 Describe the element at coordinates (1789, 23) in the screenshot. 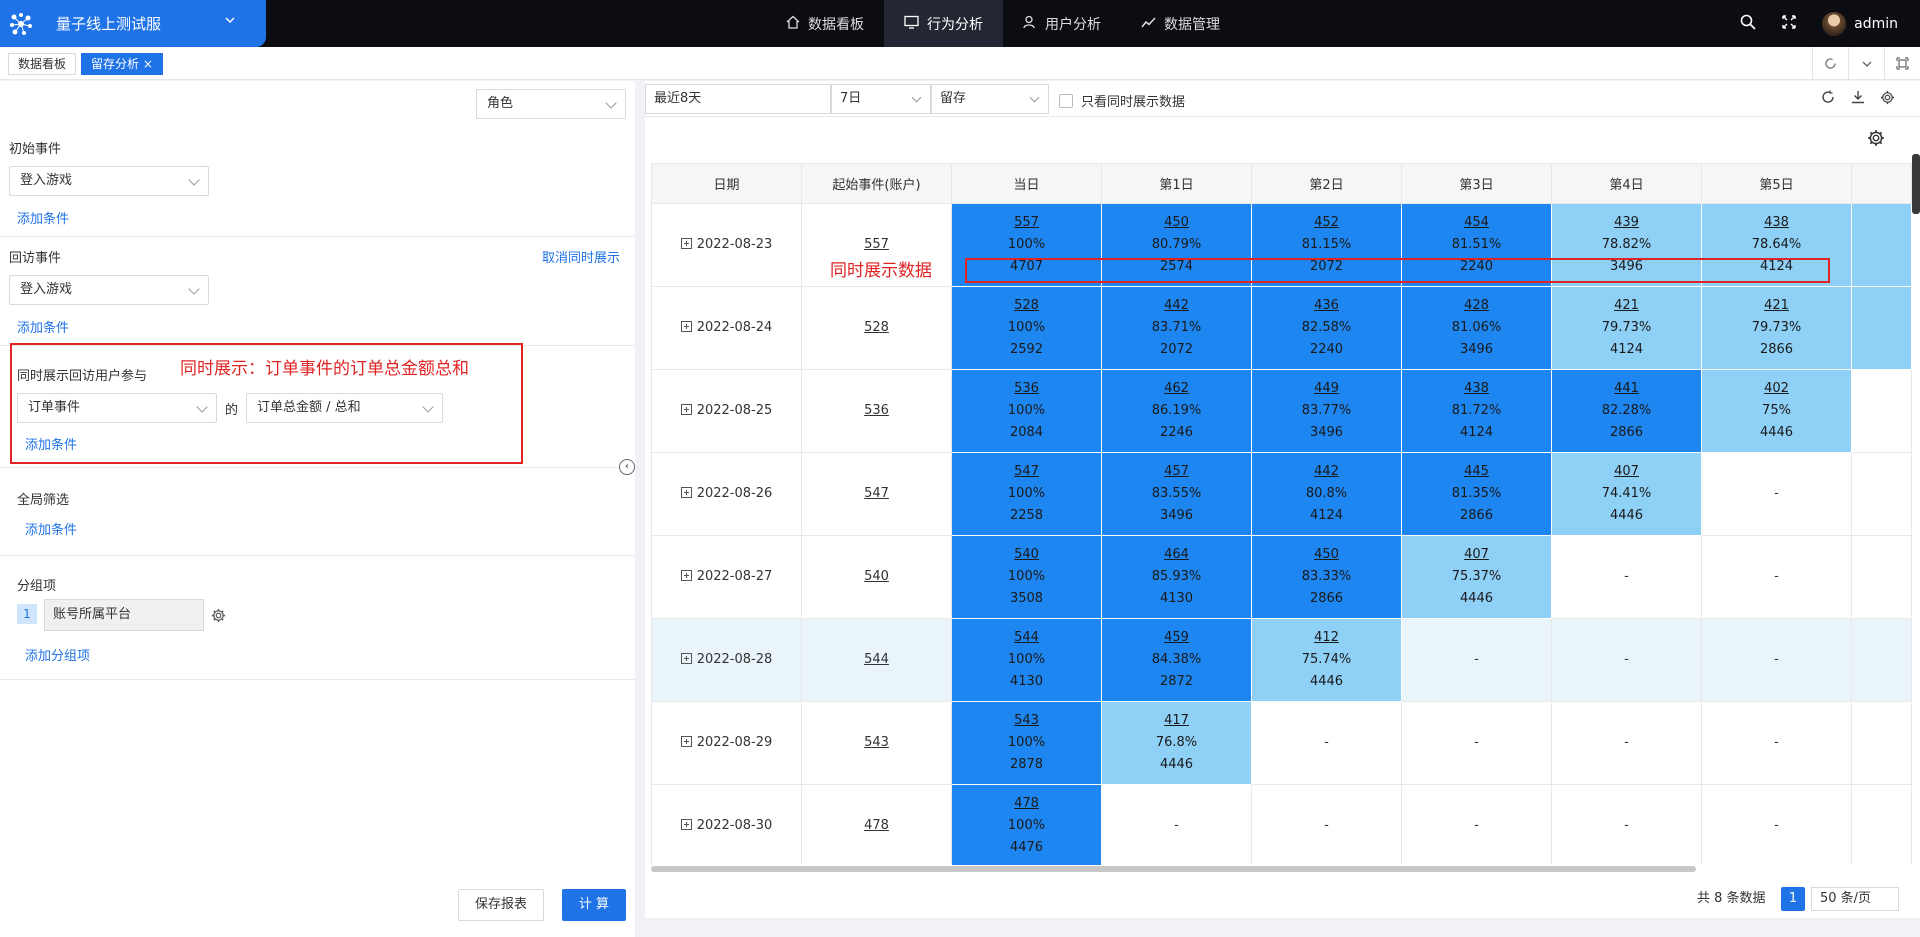

I see `fullscreen-icon` at that location.